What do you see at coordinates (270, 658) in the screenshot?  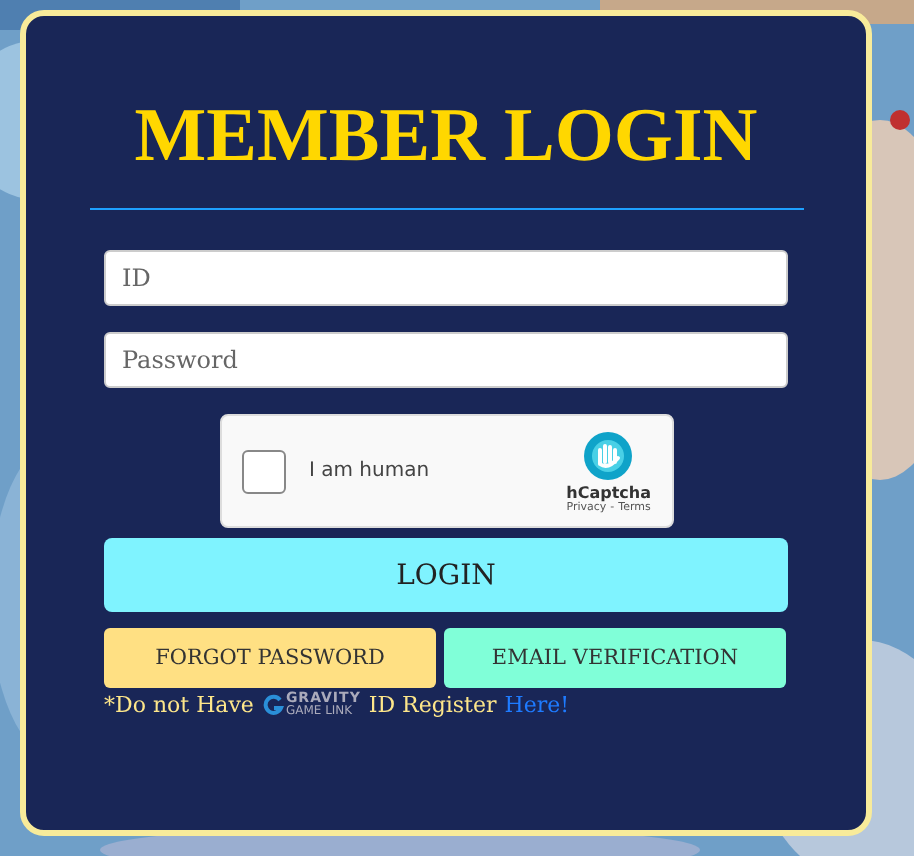 I see `action-button: FORGOT PASSWORD` at bounding box center [270, 658].